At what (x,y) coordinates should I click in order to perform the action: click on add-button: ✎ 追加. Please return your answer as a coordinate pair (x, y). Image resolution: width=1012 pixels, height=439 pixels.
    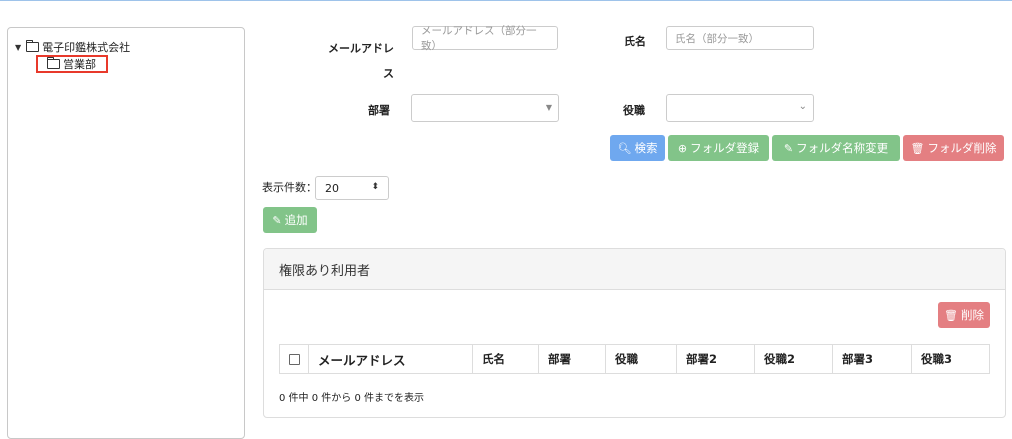
    Looking at the image, I should click on (290, 220).